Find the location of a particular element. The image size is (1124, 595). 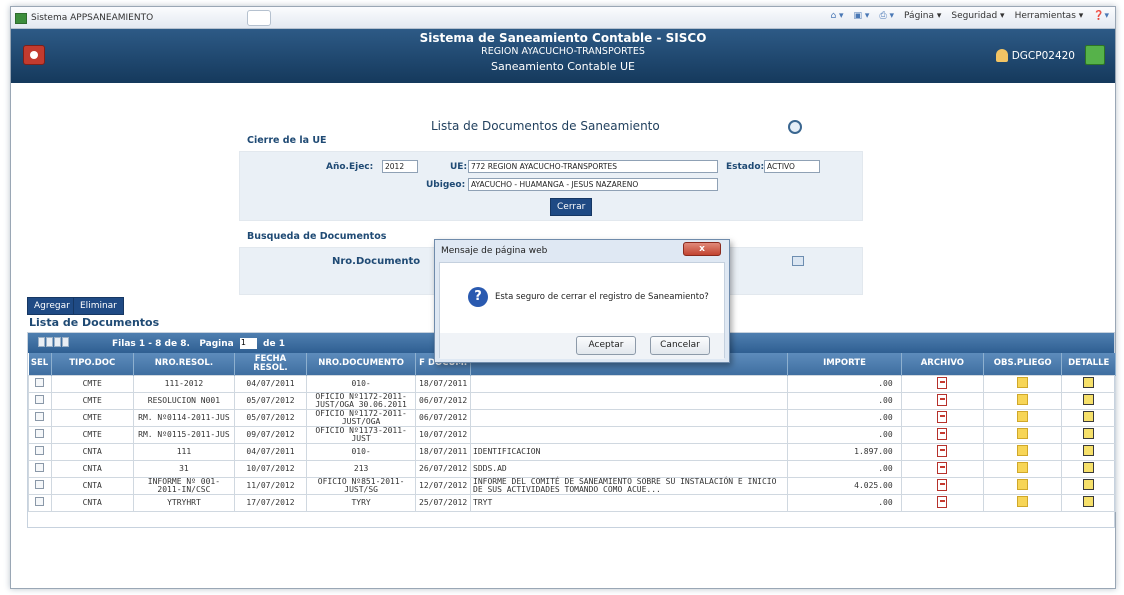

list-title: Lista de Documentos is located at coordinates (94, 322).